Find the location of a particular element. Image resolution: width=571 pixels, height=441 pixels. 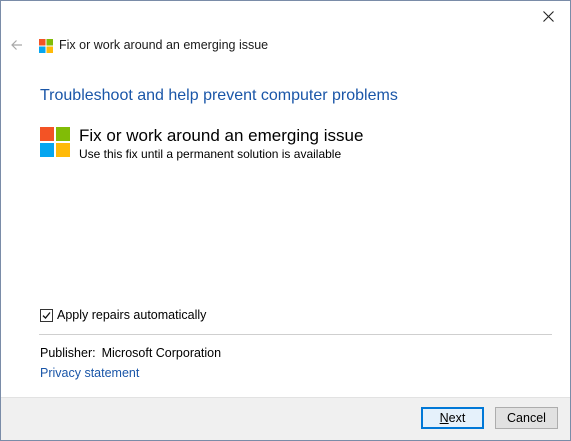

footer: Next Cancel is located at coordinates (285, 418).